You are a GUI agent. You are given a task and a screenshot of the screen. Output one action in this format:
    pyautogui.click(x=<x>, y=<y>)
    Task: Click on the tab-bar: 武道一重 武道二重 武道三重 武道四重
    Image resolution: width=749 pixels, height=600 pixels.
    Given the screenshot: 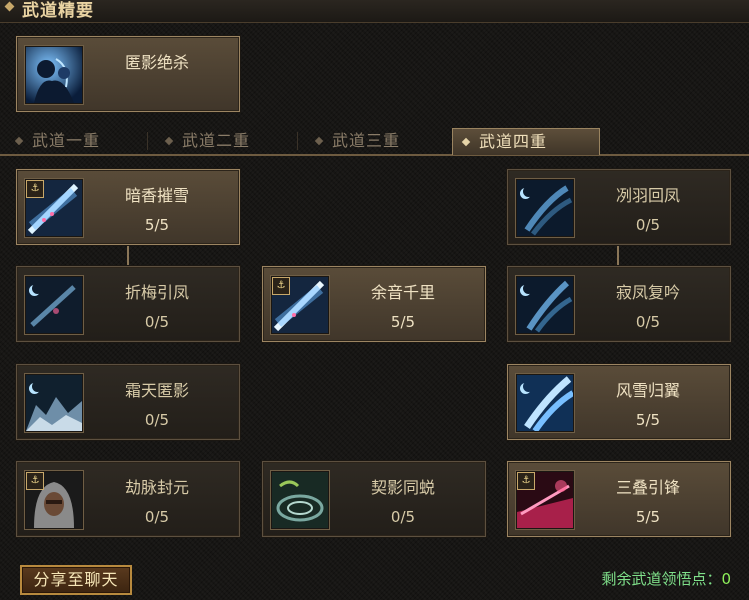 What is the action you would take?
    pyautogui.click(x=374, y=142)
    